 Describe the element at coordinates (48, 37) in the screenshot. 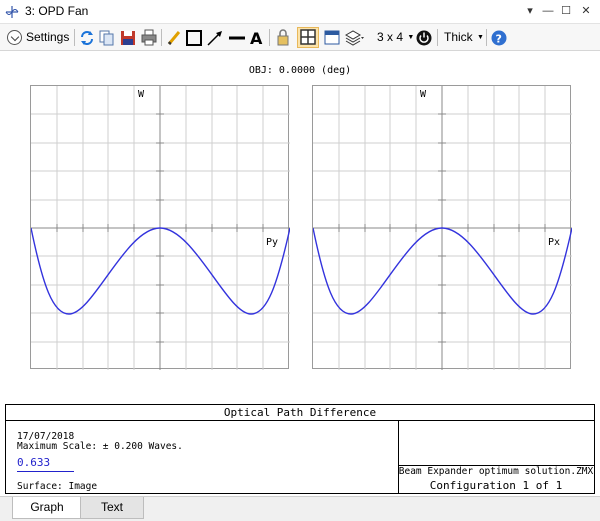

I see `settings-label: Settings` at that location.